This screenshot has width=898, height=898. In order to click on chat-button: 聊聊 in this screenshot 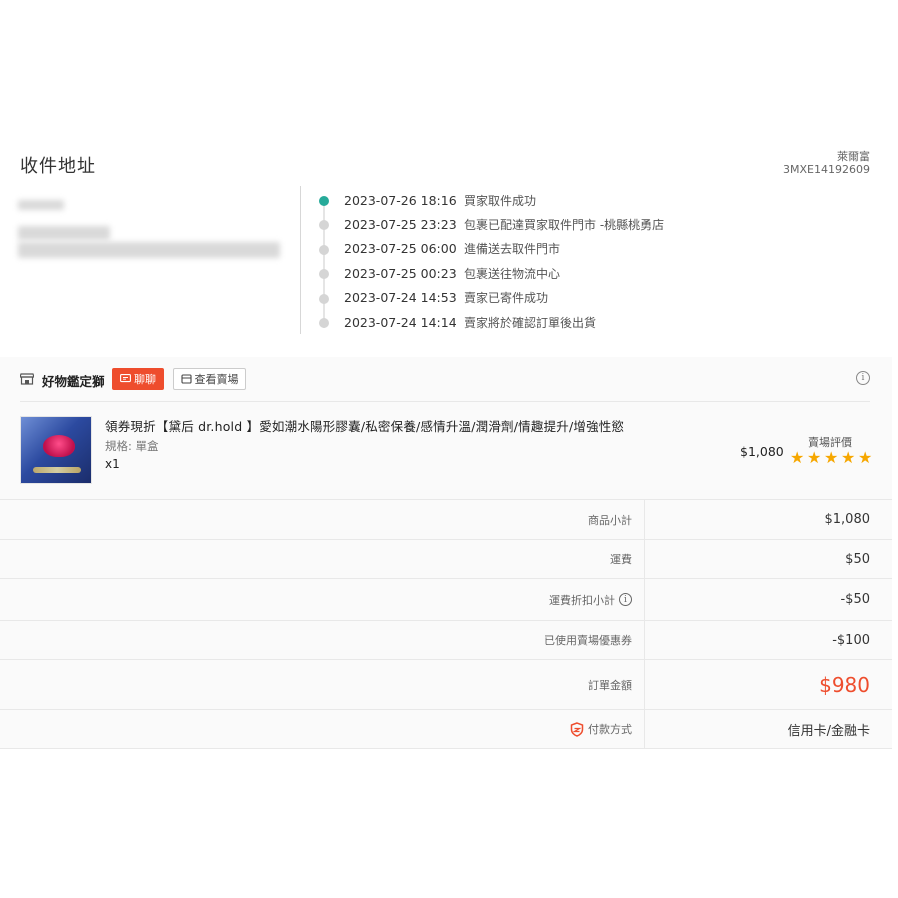, I will do `click(138, 379)`.